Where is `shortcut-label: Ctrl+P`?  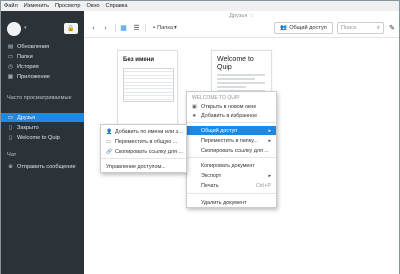 shortcut-label: Ctrl+P is located at coordinates (263, 185).